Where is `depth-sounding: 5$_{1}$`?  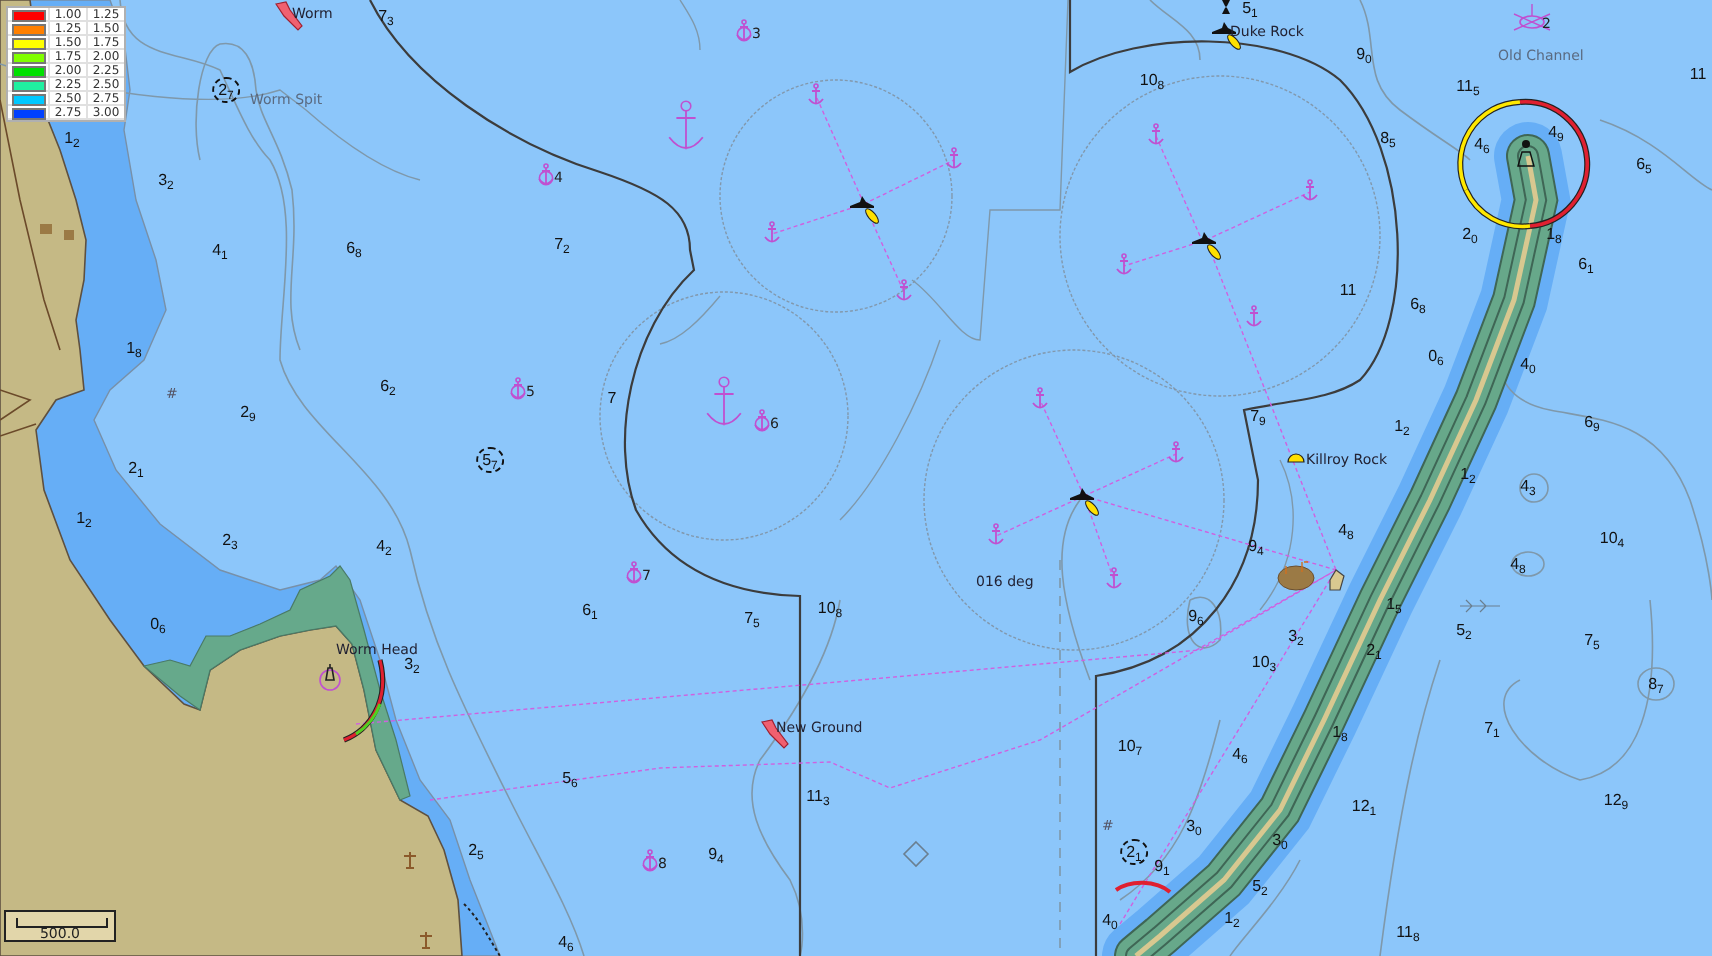
depth-sounding: 5$_{1}$ is located at coordinates (1250, 8).